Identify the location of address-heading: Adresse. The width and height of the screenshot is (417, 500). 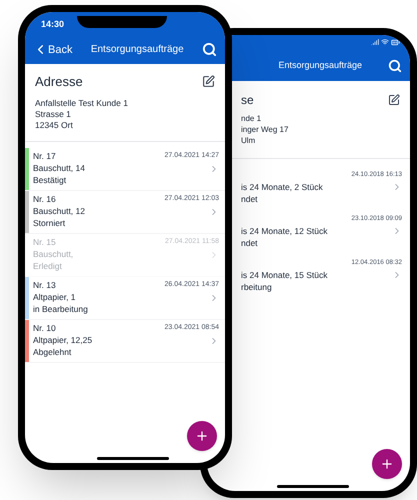
(59, 82).